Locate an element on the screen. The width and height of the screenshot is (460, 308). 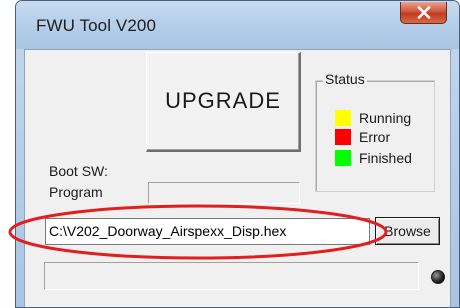
status-item-error: Error is located at coordinates (362, 137).